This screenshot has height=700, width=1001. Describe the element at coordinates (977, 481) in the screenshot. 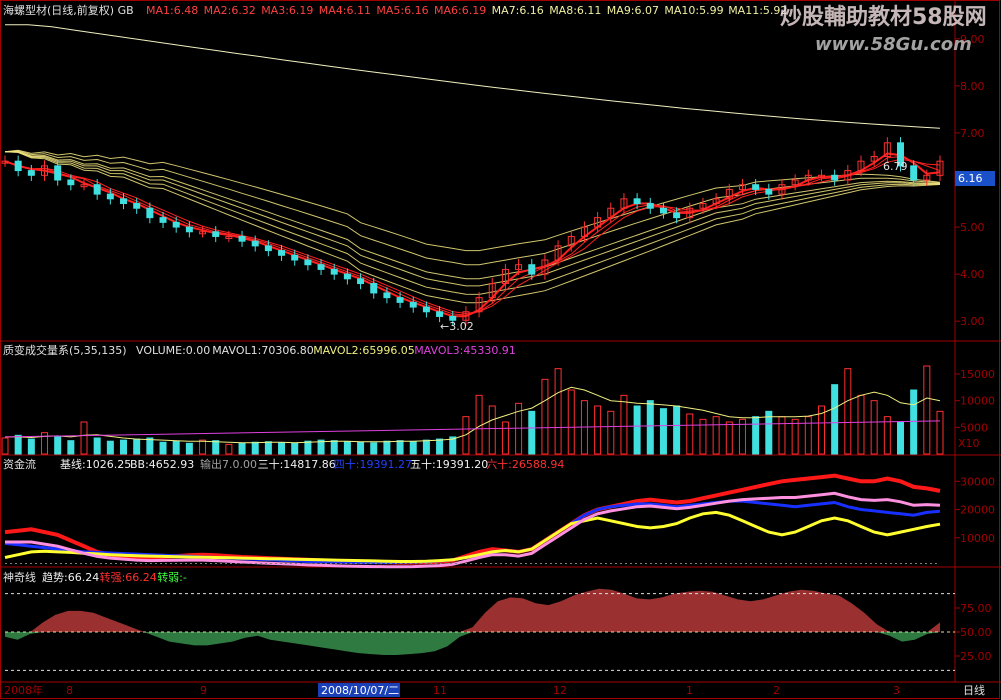

I see `y-tick-label: 30000` at that location.